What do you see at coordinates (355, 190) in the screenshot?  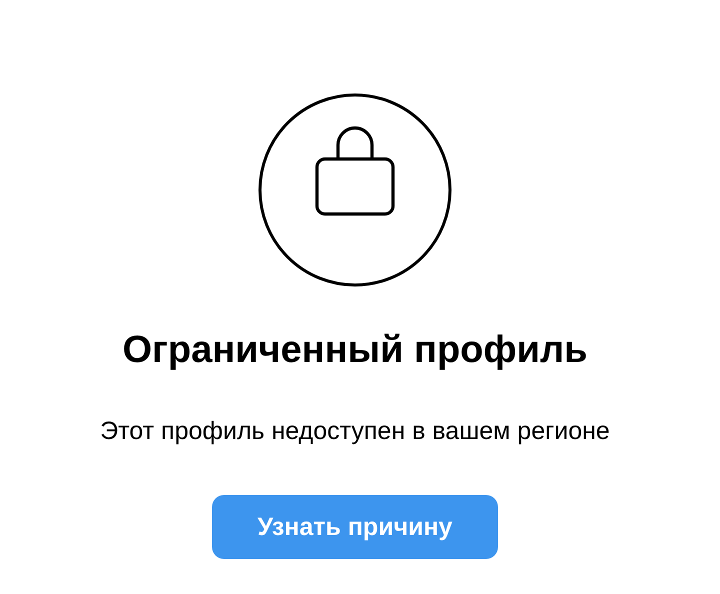 I see `lock-icon` at bounding box center [355, 190].